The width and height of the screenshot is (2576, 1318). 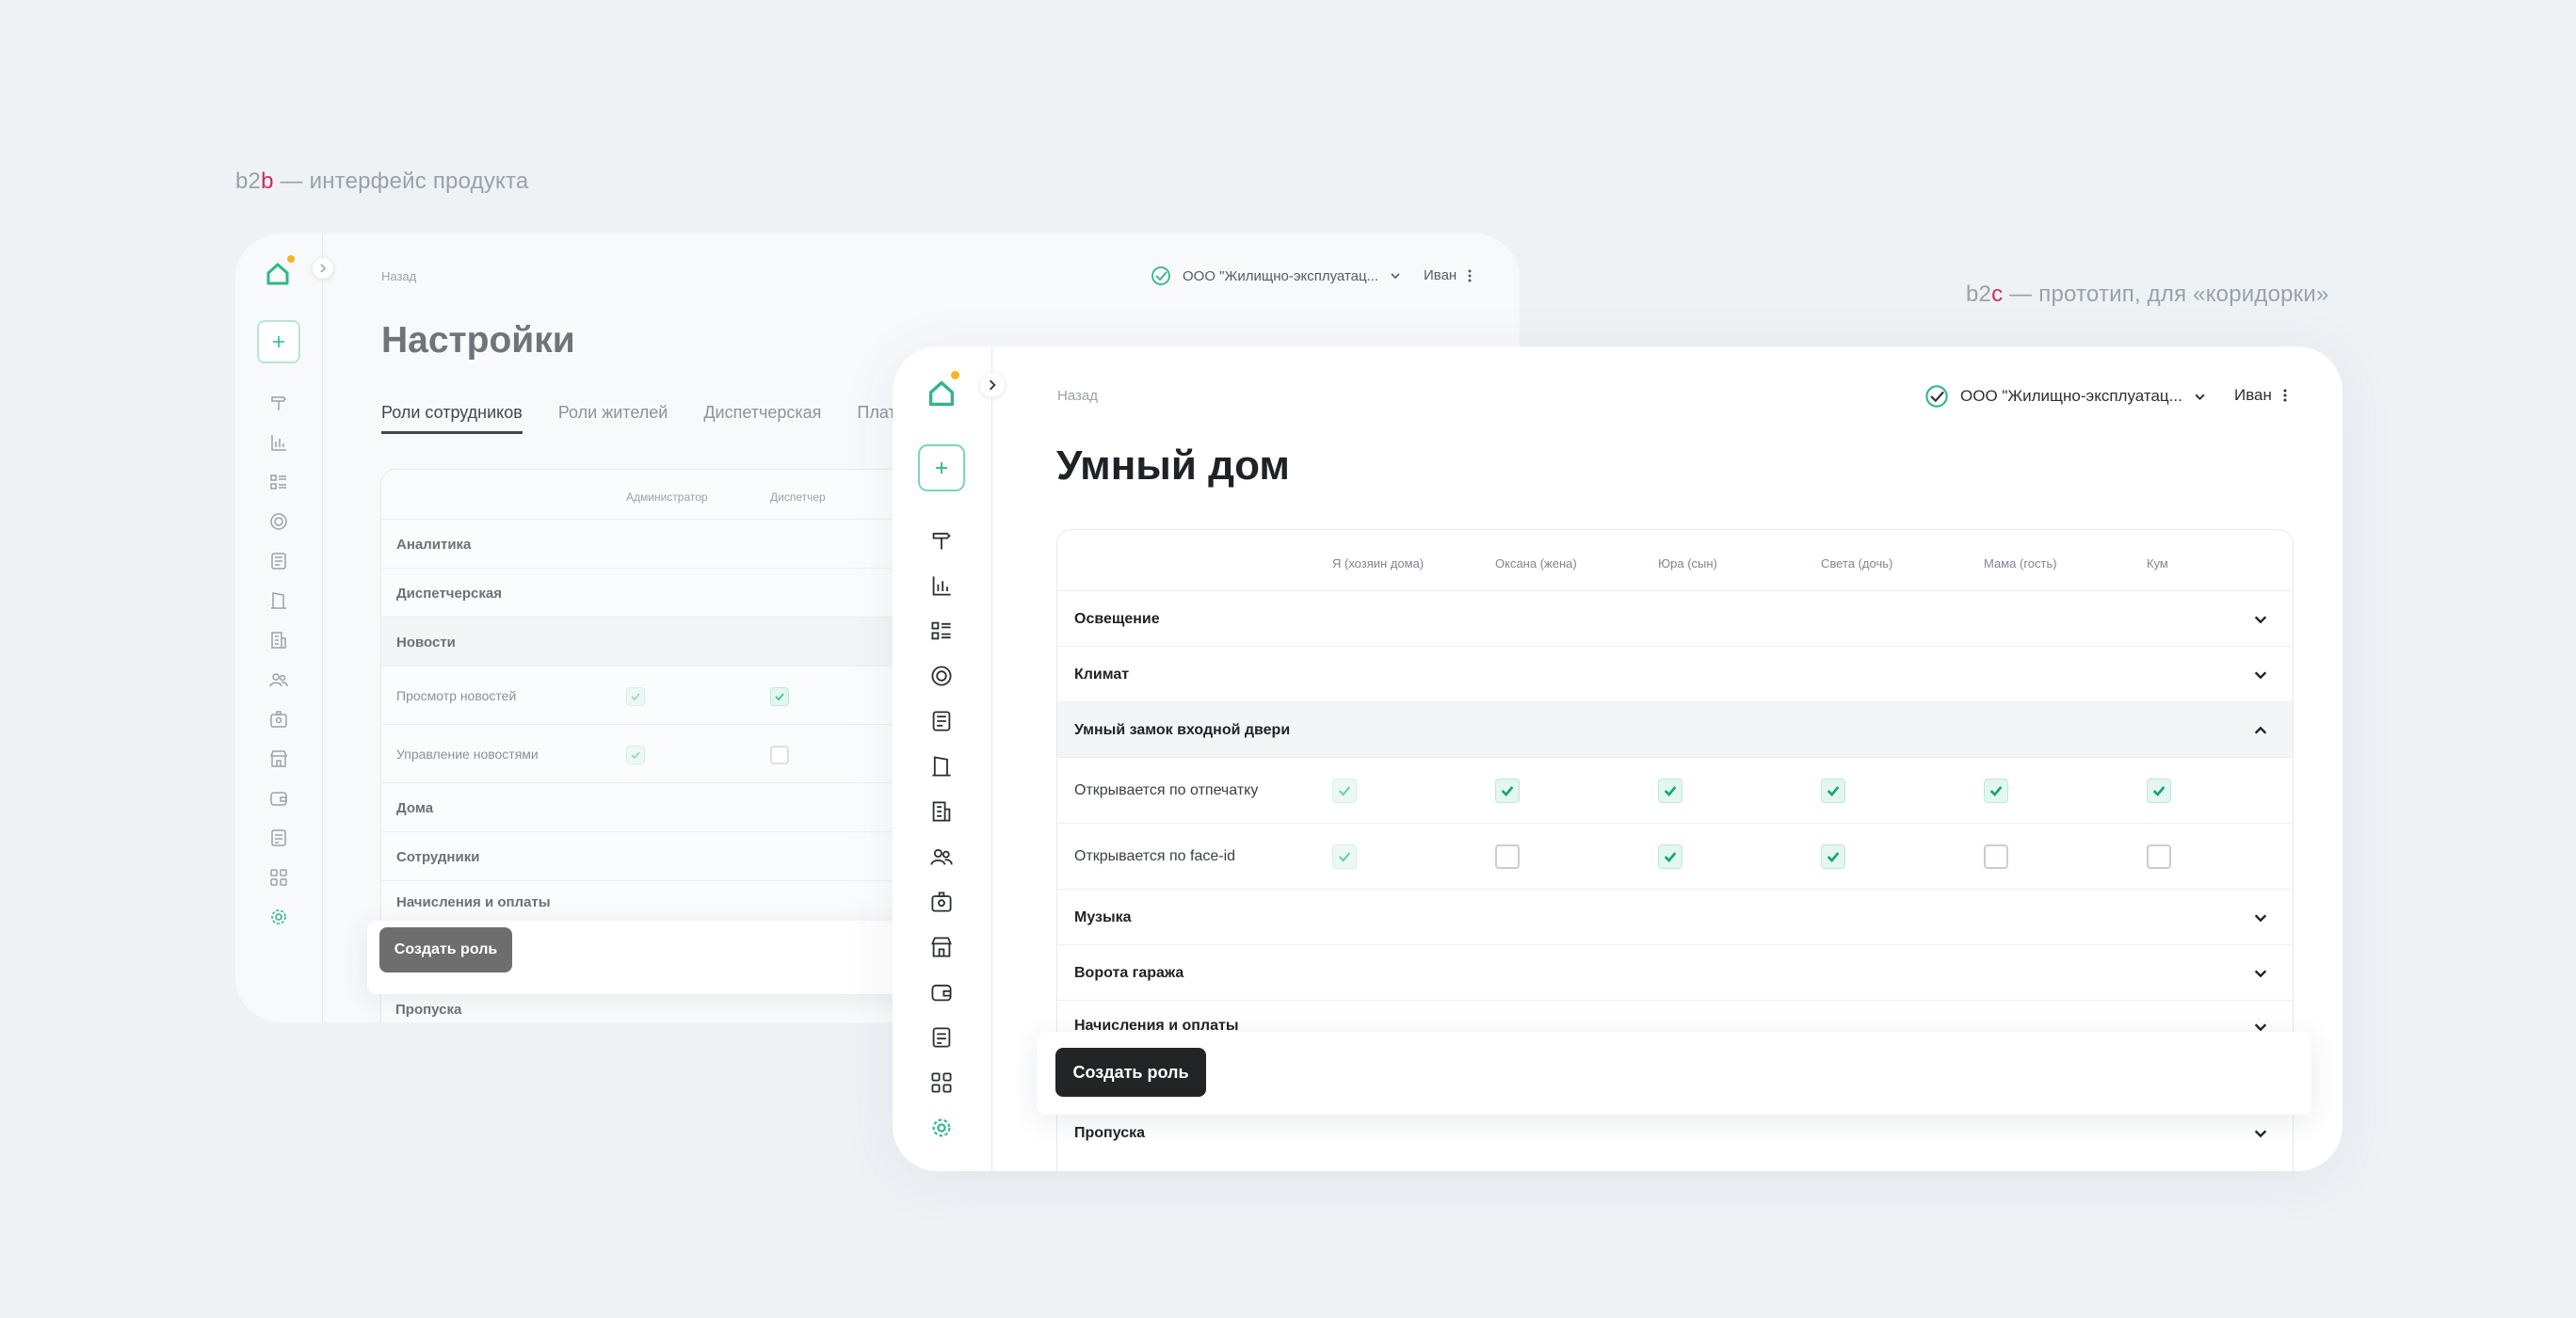 I want to click on section-row-climate: Климат, so click(x=1675, y=674).